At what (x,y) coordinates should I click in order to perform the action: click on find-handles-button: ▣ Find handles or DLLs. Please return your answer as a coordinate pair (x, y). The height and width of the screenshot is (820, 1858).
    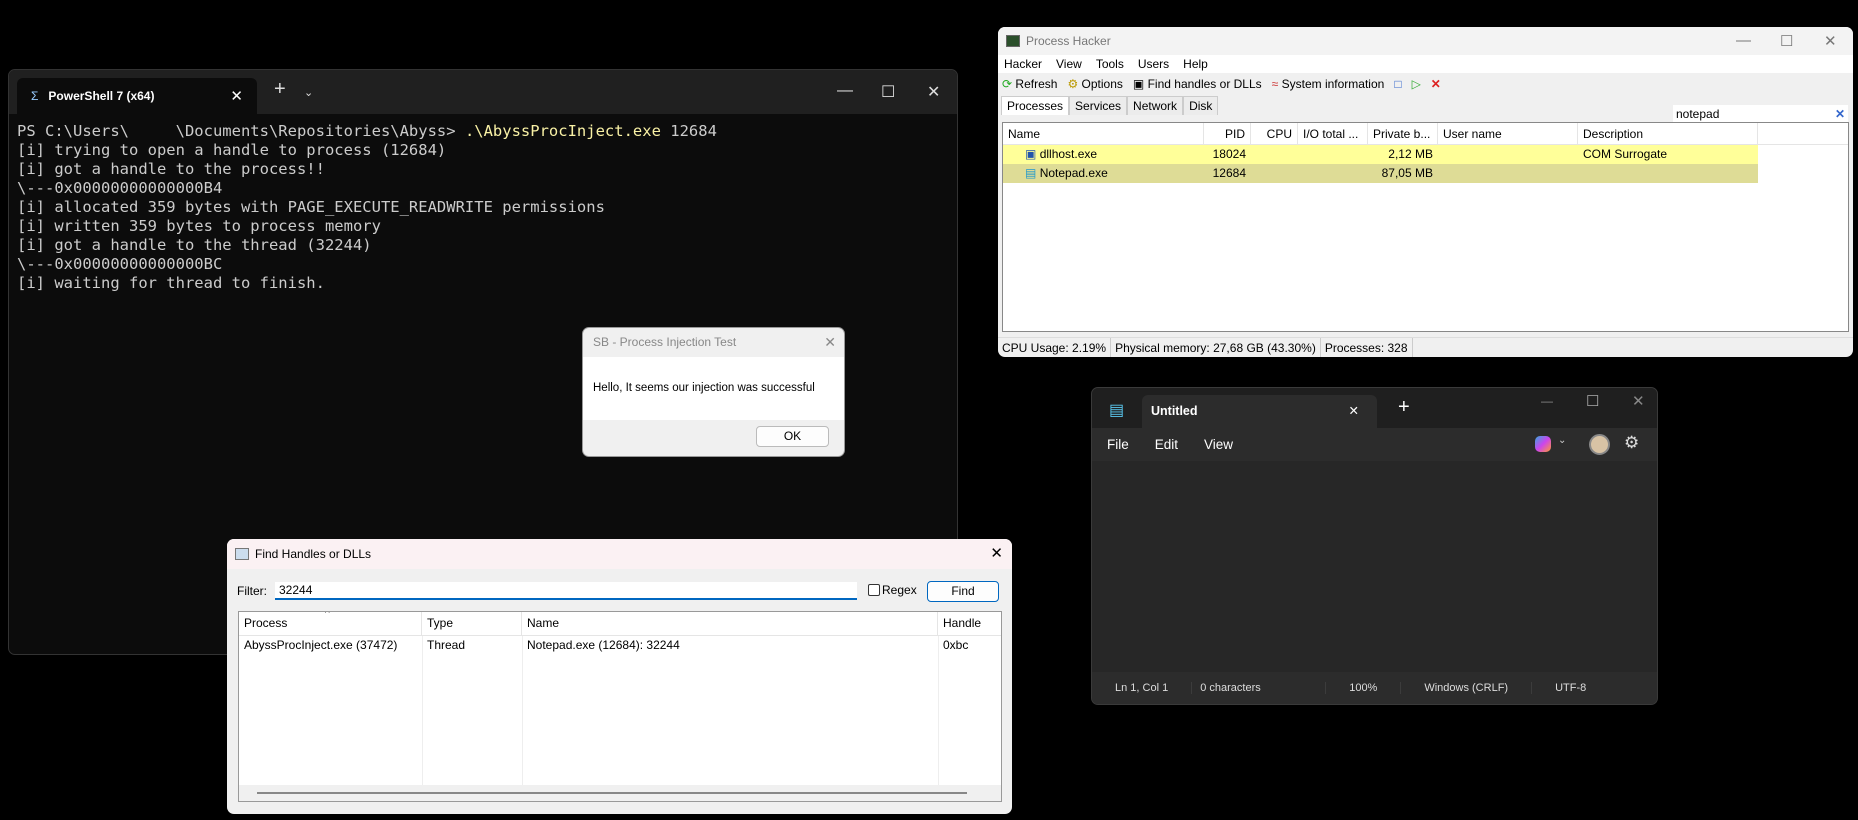
    Looking at the image, I should click on (1197, 84).